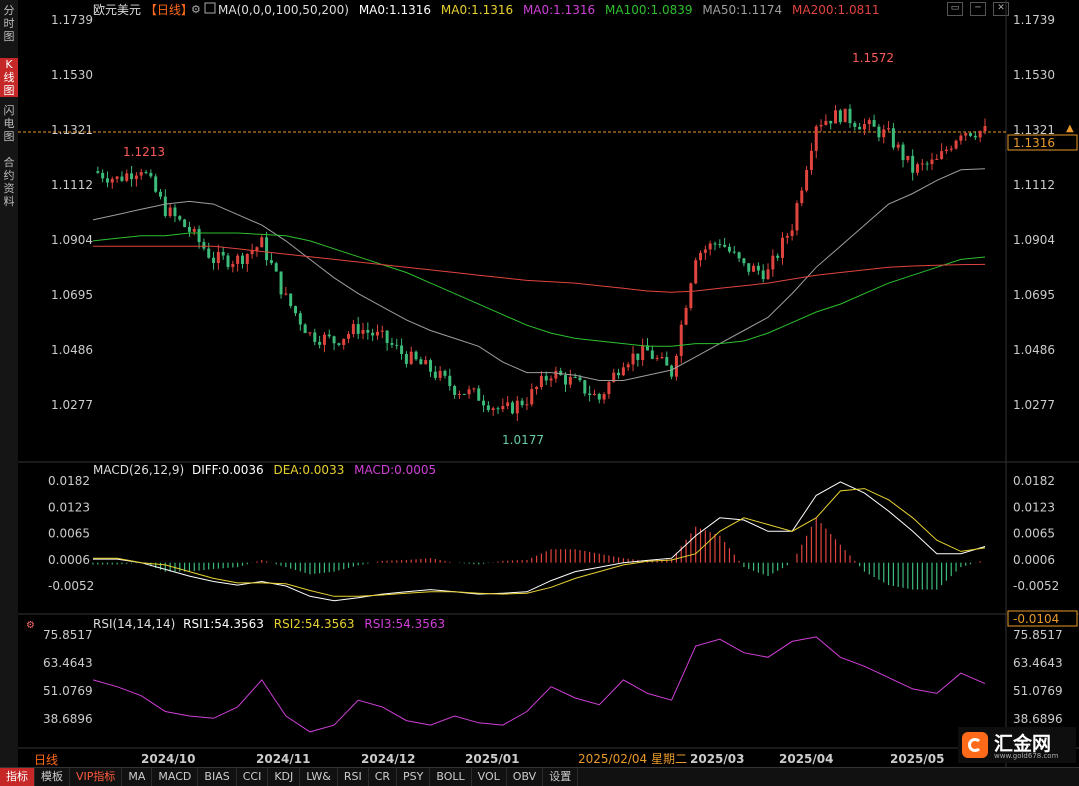 Image resolution: width=1079 pixels, height=786 pixels. I want to click on macd-title: MACD(26,12,9), so click(138, 470).